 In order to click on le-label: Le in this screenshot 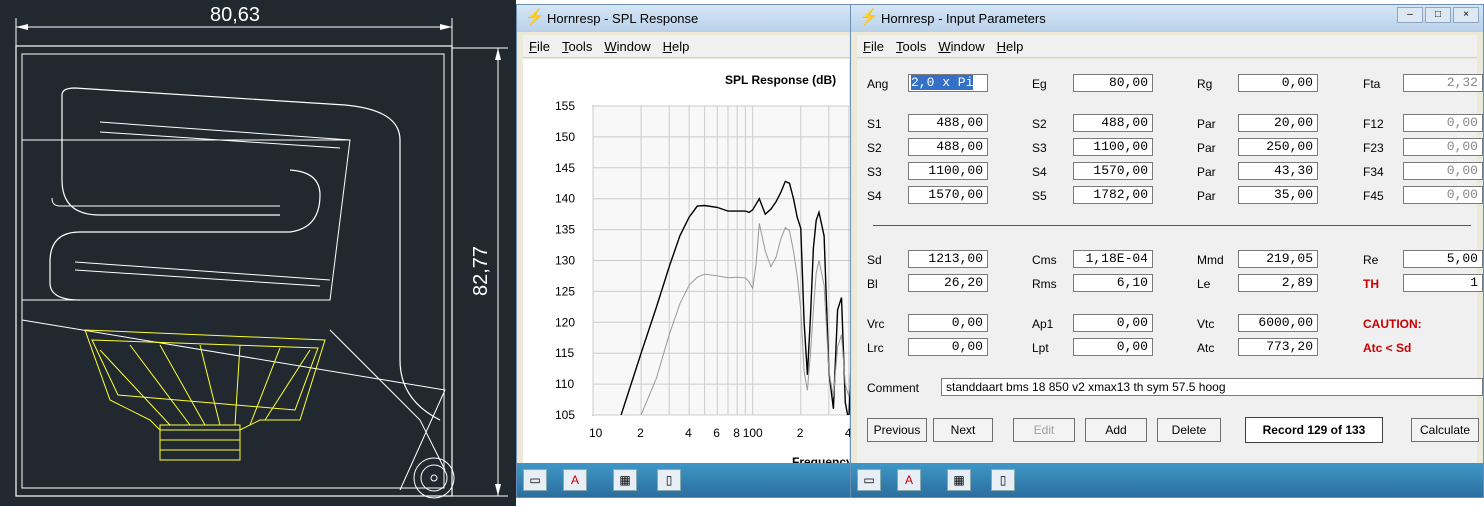, I will do `click(1204, 284)`.